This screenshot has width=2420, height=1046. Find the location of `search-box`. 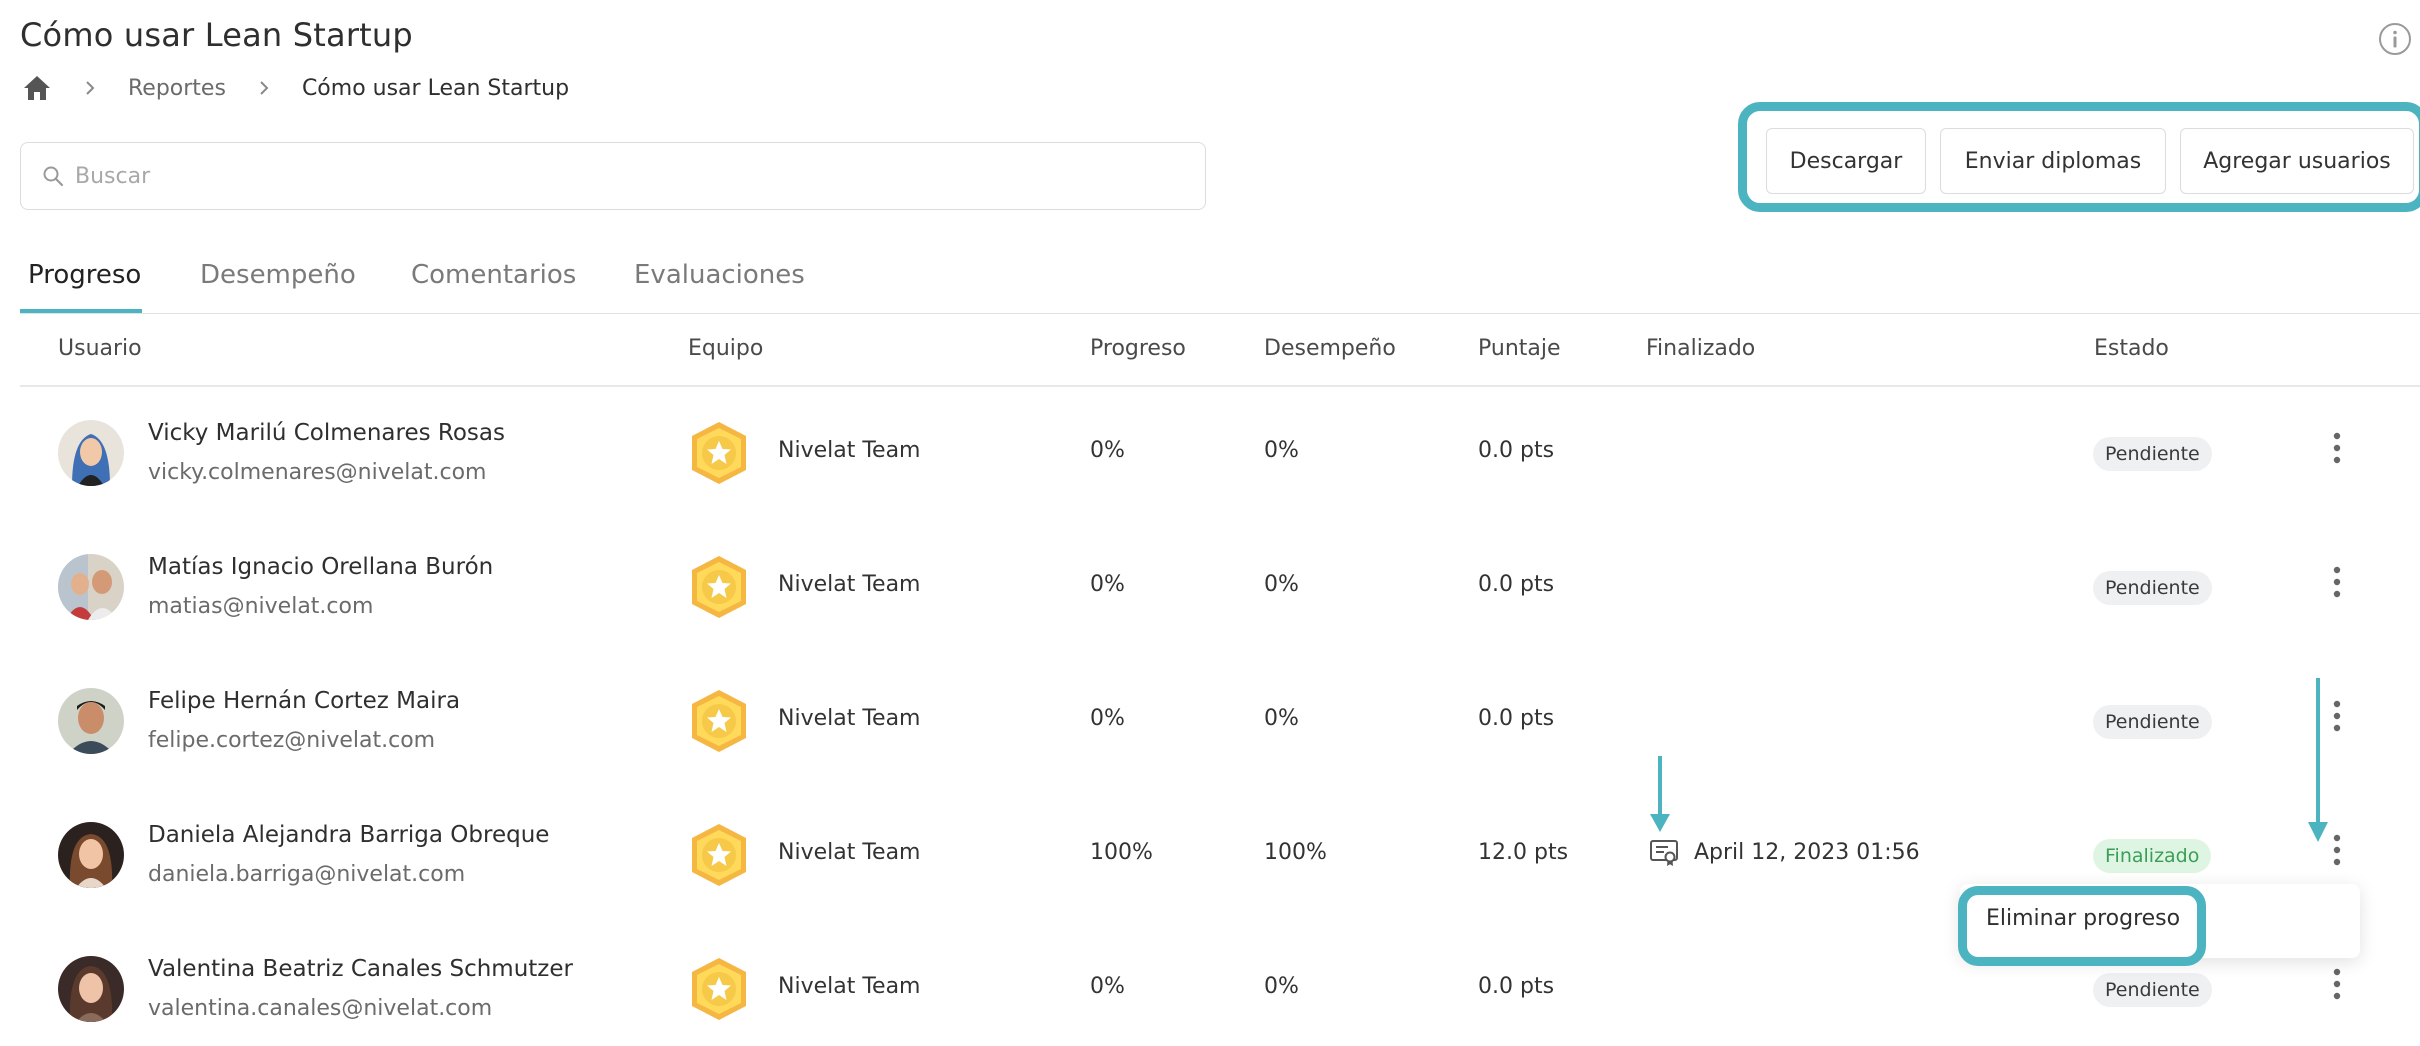

search-box is located at coordinates (613, 176).